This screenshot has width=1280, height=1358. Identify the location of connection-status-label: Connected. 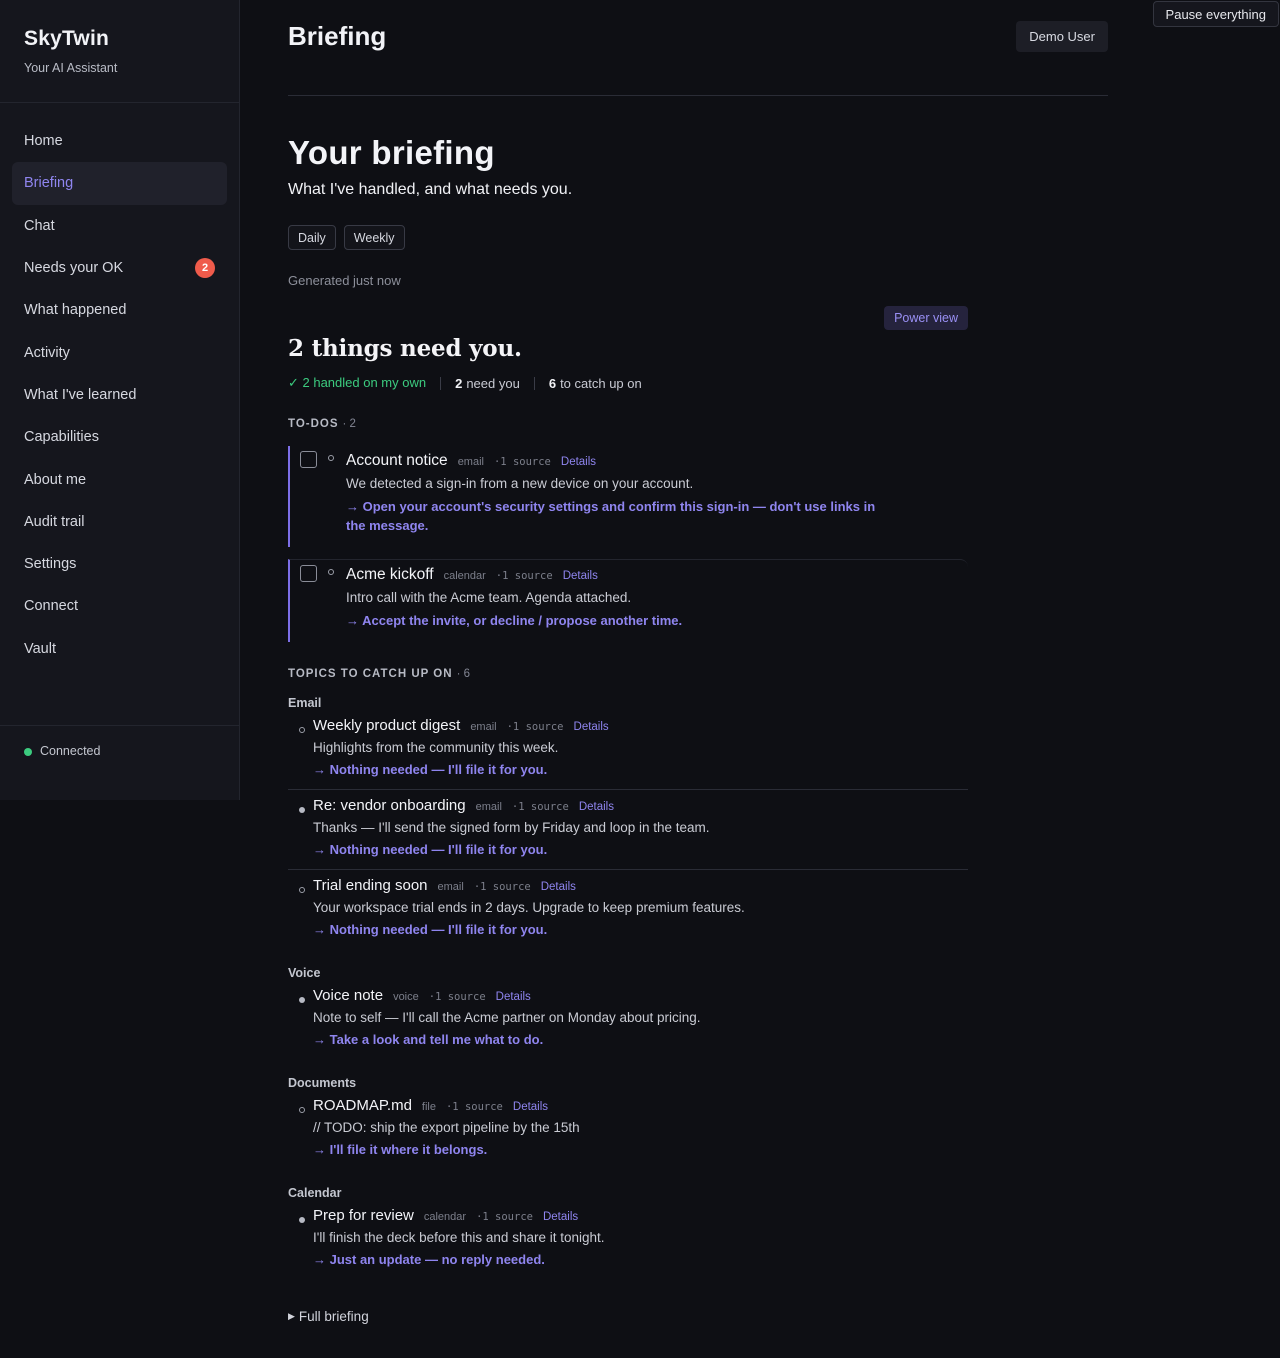
(70, 751).